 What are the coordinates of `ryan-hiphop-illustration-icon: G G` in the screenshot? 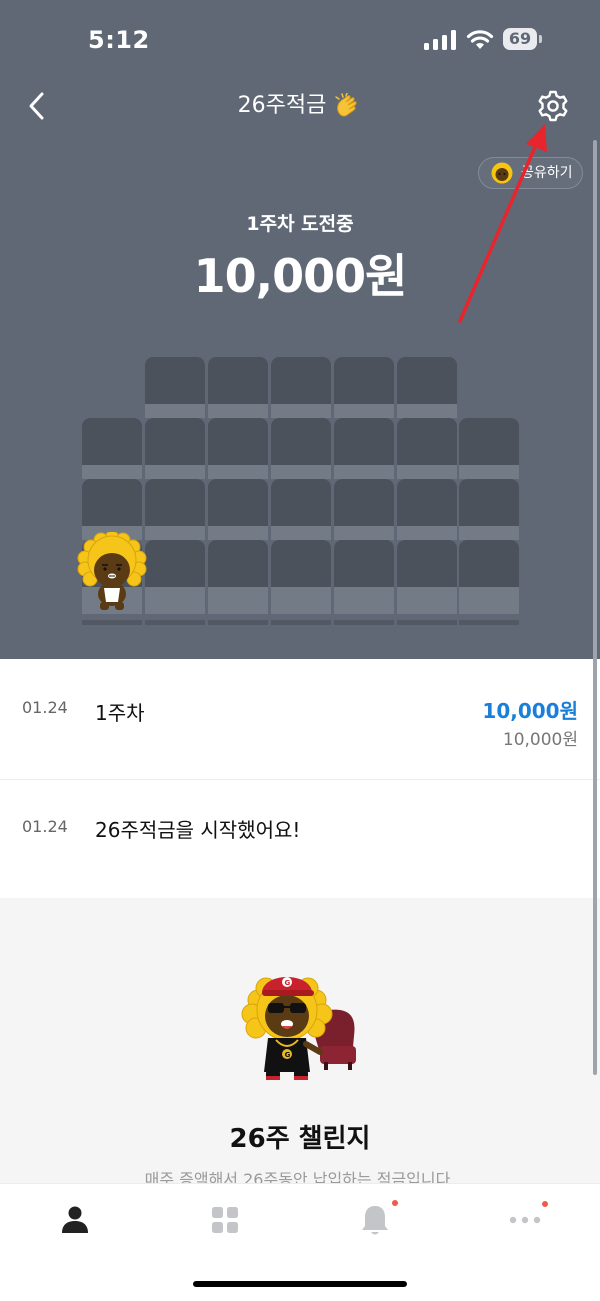 It's located at (298, 1028).